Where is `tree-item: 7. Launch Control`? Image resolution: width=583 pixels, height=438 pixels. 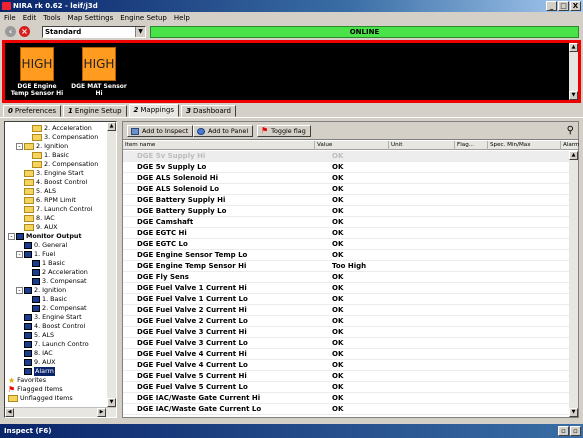
tree-item: 7. Launch Control is located at coordinates (58, 209).